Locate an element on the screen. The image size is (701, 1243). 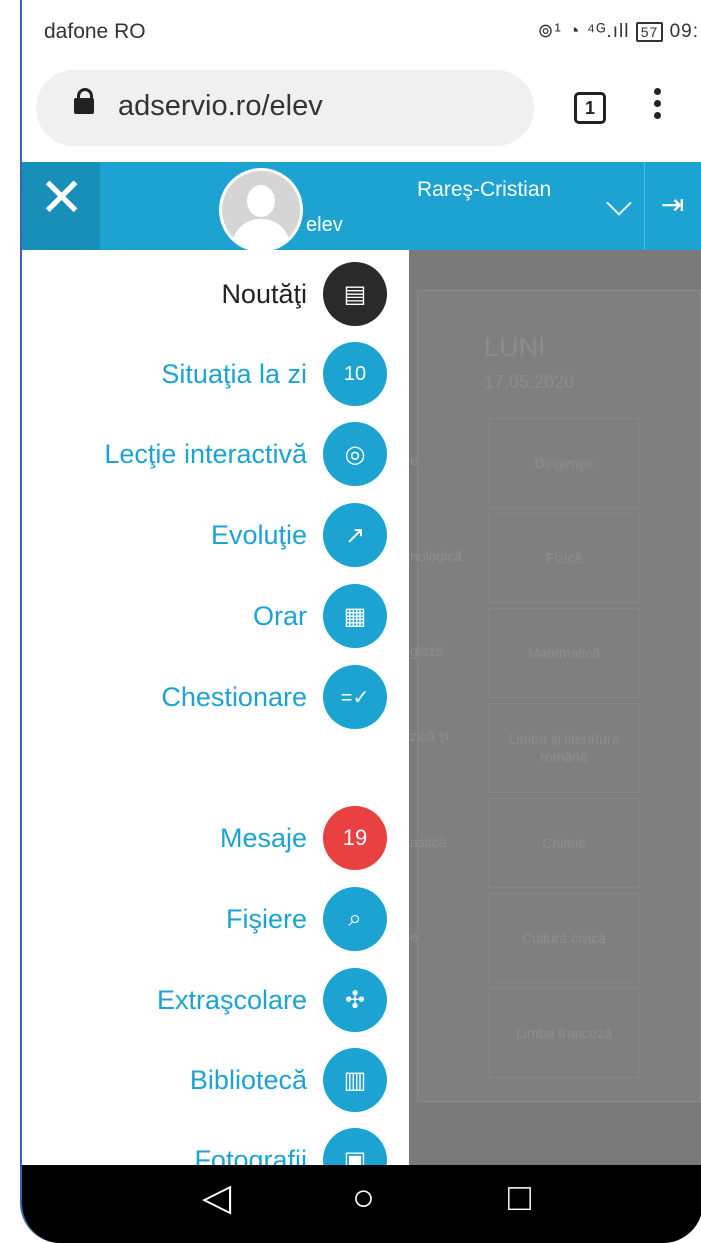
carrier-name: dafone RO is located at coordinates (95, 31).